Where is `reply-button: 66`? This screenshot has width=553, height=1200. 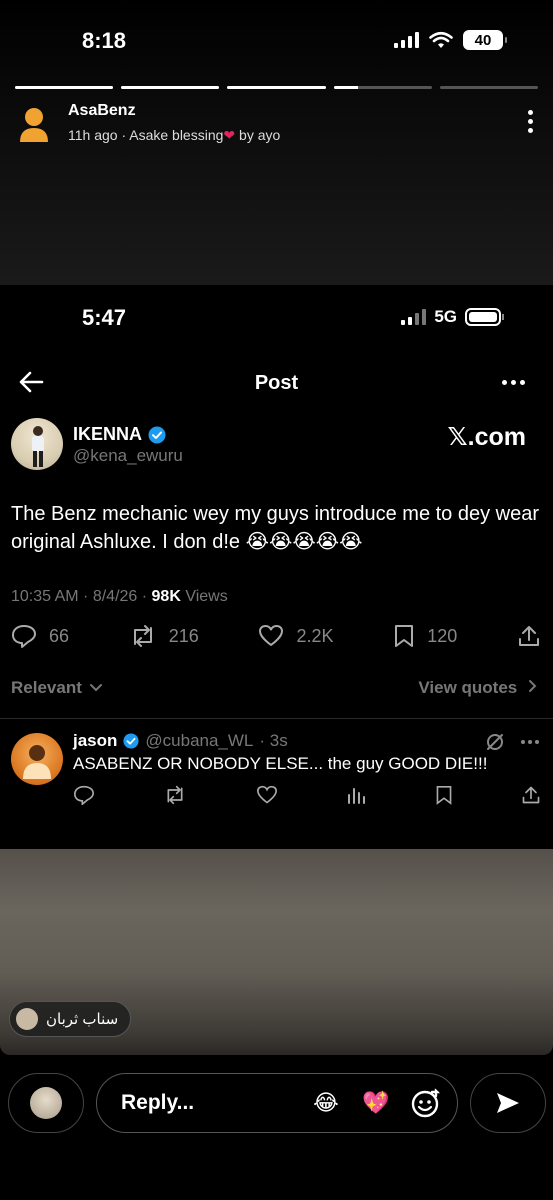
reply-button: 66 is located at coordinates (40, 636).